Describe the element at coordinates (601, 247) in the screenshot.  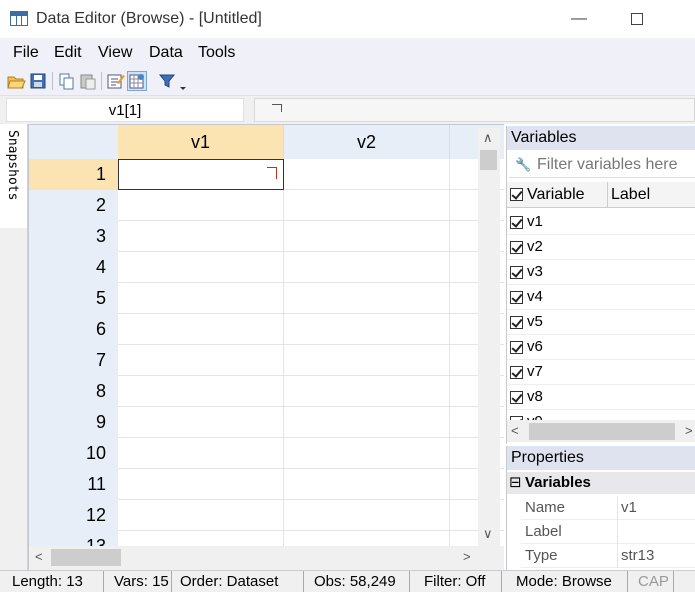
I see `variable-row: v2` at that location.